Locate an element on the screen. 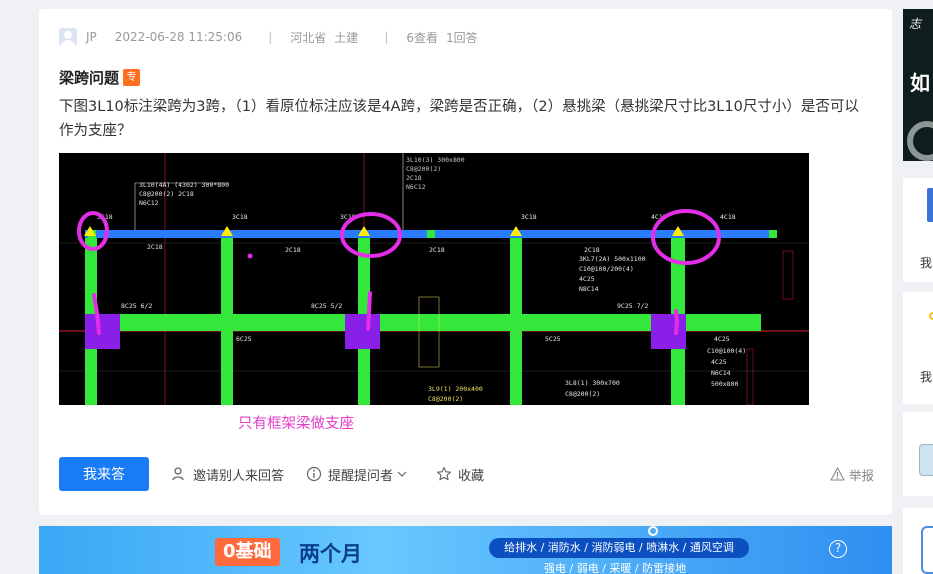 Image resolution: width=933 pixels, height=574 pixels. star-icon is located at coordinates (444, 473).